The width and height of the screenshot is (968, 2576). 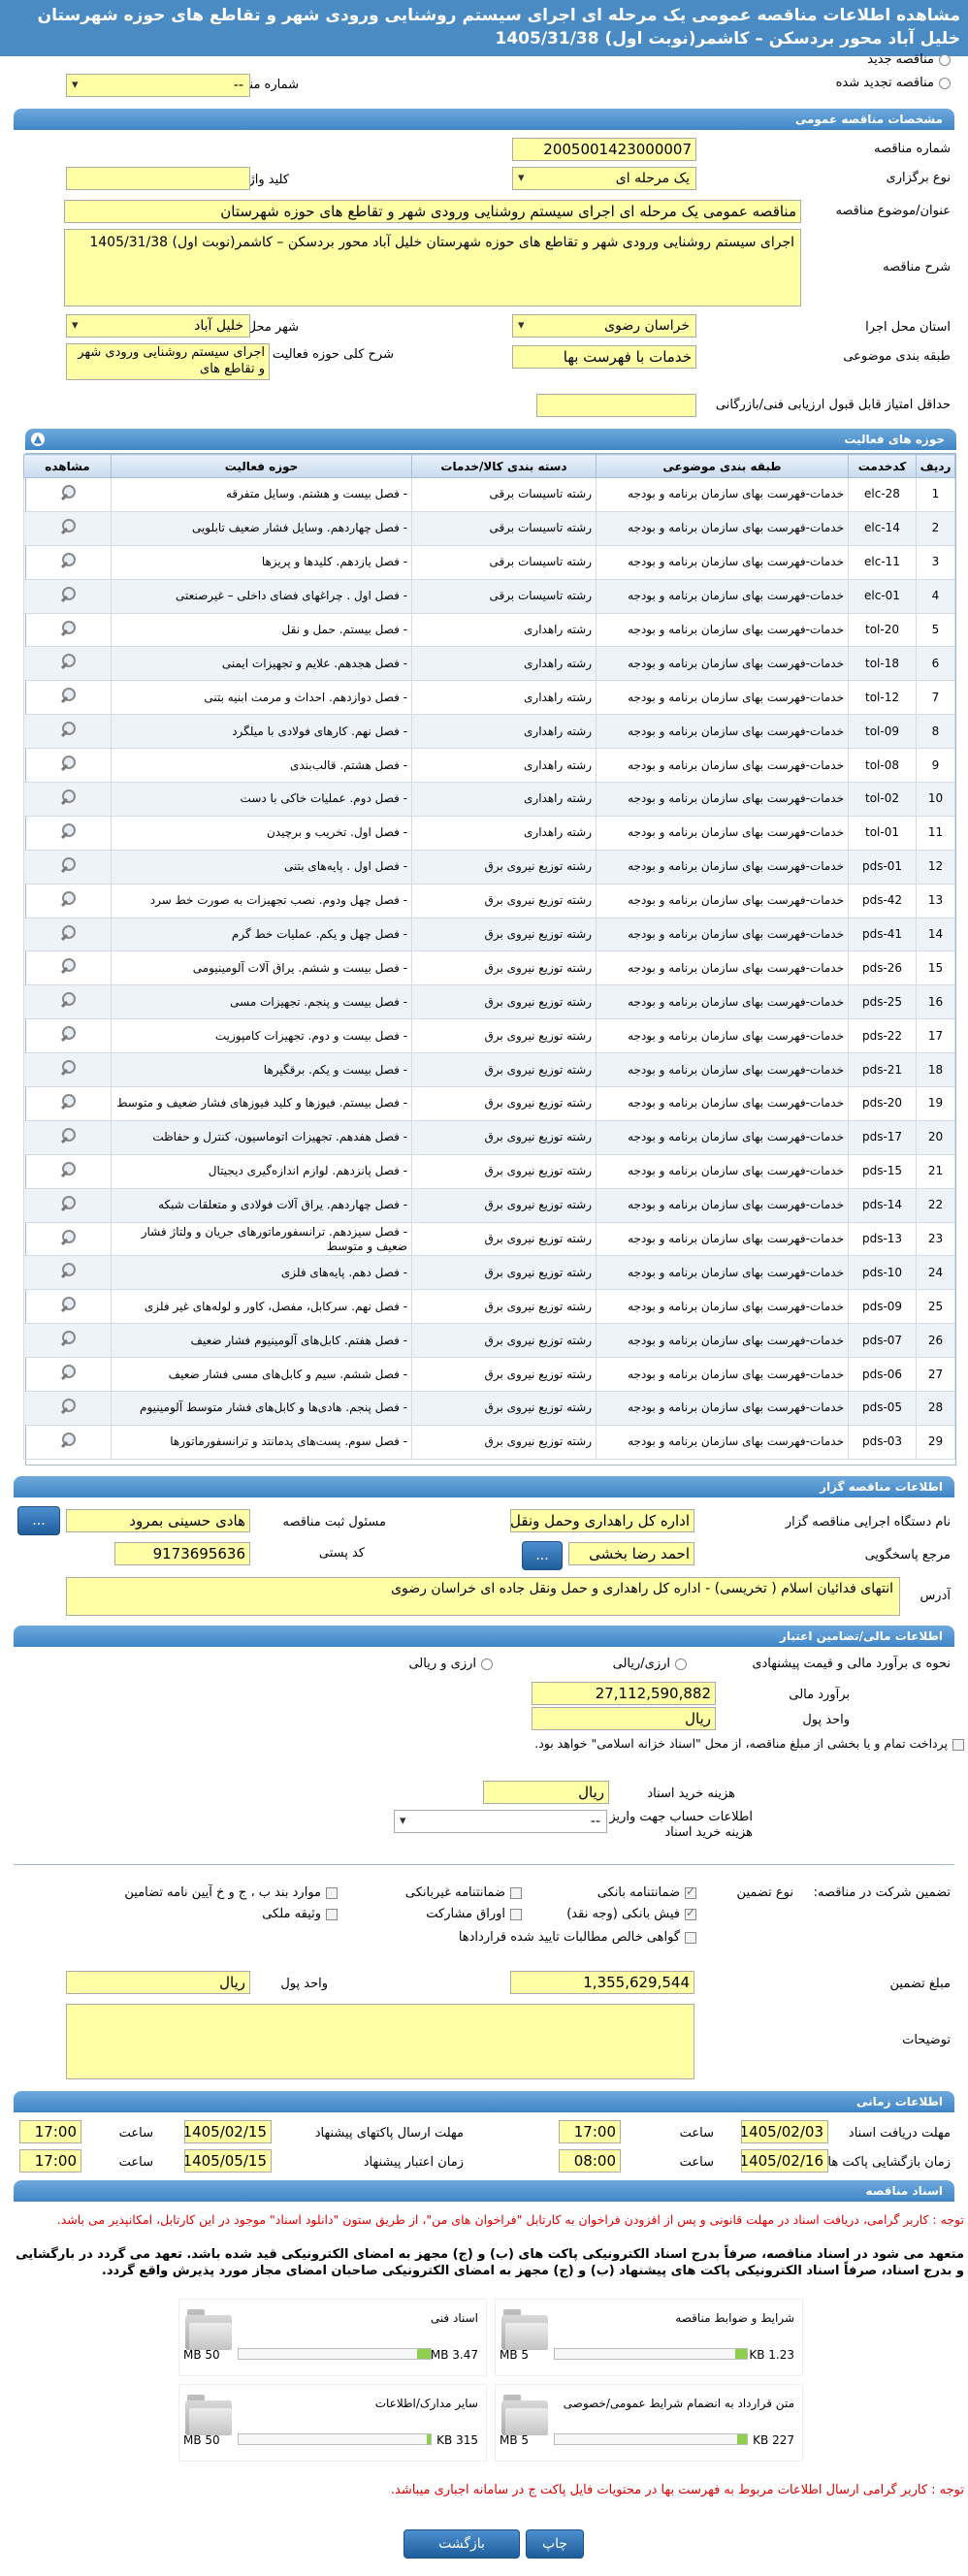 What do you see at coordinates (602, 1982) in the screenshot?
I see `guarantee-amount-field: 1,355,629,544` at bounding box center [602, 1982].